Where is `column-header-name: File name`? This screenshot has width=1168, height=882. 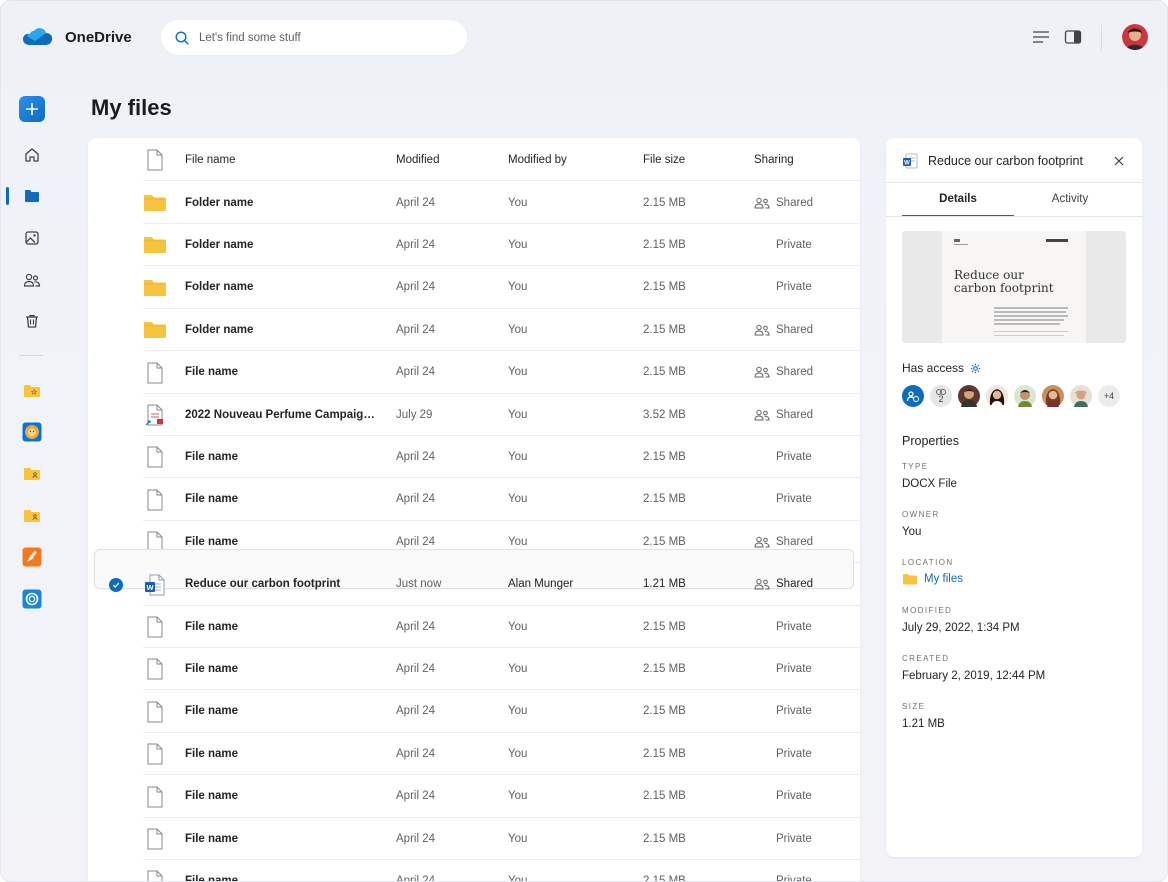
column-header-name: File name is located at coordinates (210, 160).